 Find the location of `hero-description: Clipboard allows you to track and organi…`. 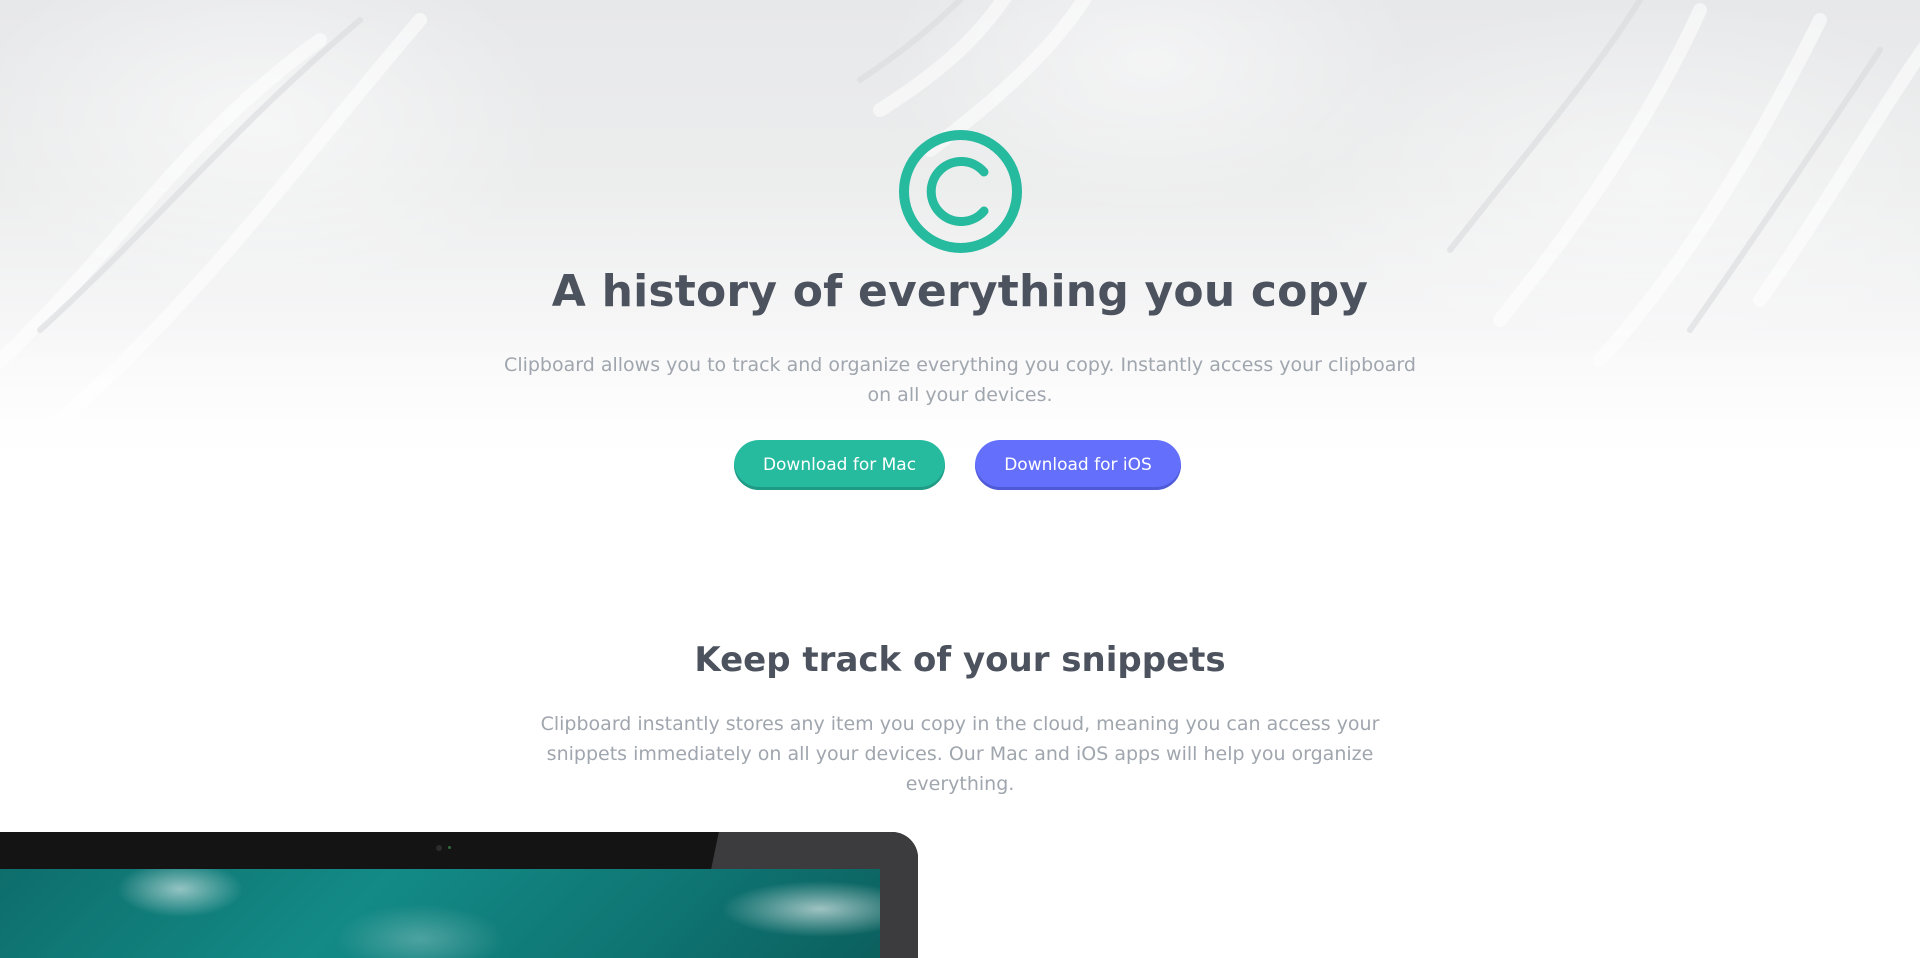

hero-description: Clipboard allows you to track and organi… is located at coordinates (960, 380).